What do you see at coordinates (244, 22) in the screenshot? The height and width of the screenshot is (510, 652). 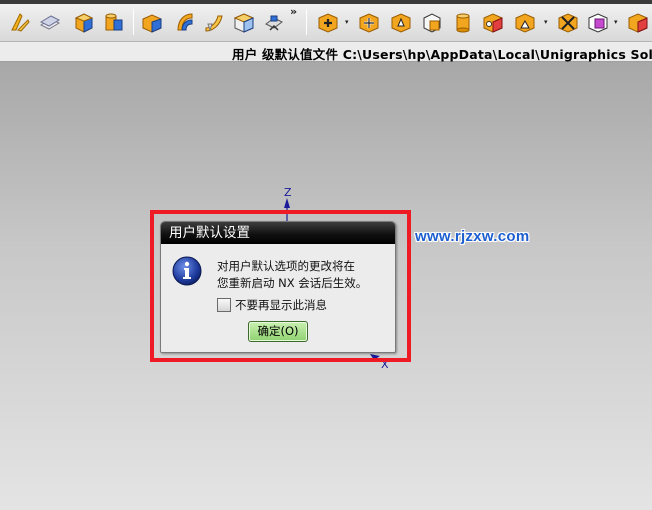 I see `cube-icon` at bounding box center [244, 22].